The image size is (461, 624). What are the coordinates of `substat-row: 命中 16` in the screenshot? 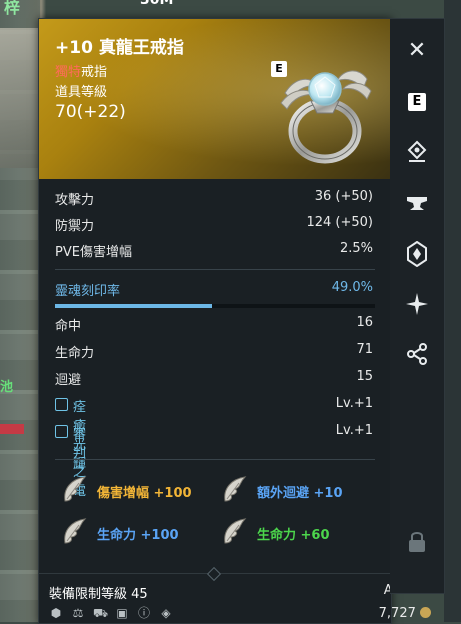 It's located at (215, 326).